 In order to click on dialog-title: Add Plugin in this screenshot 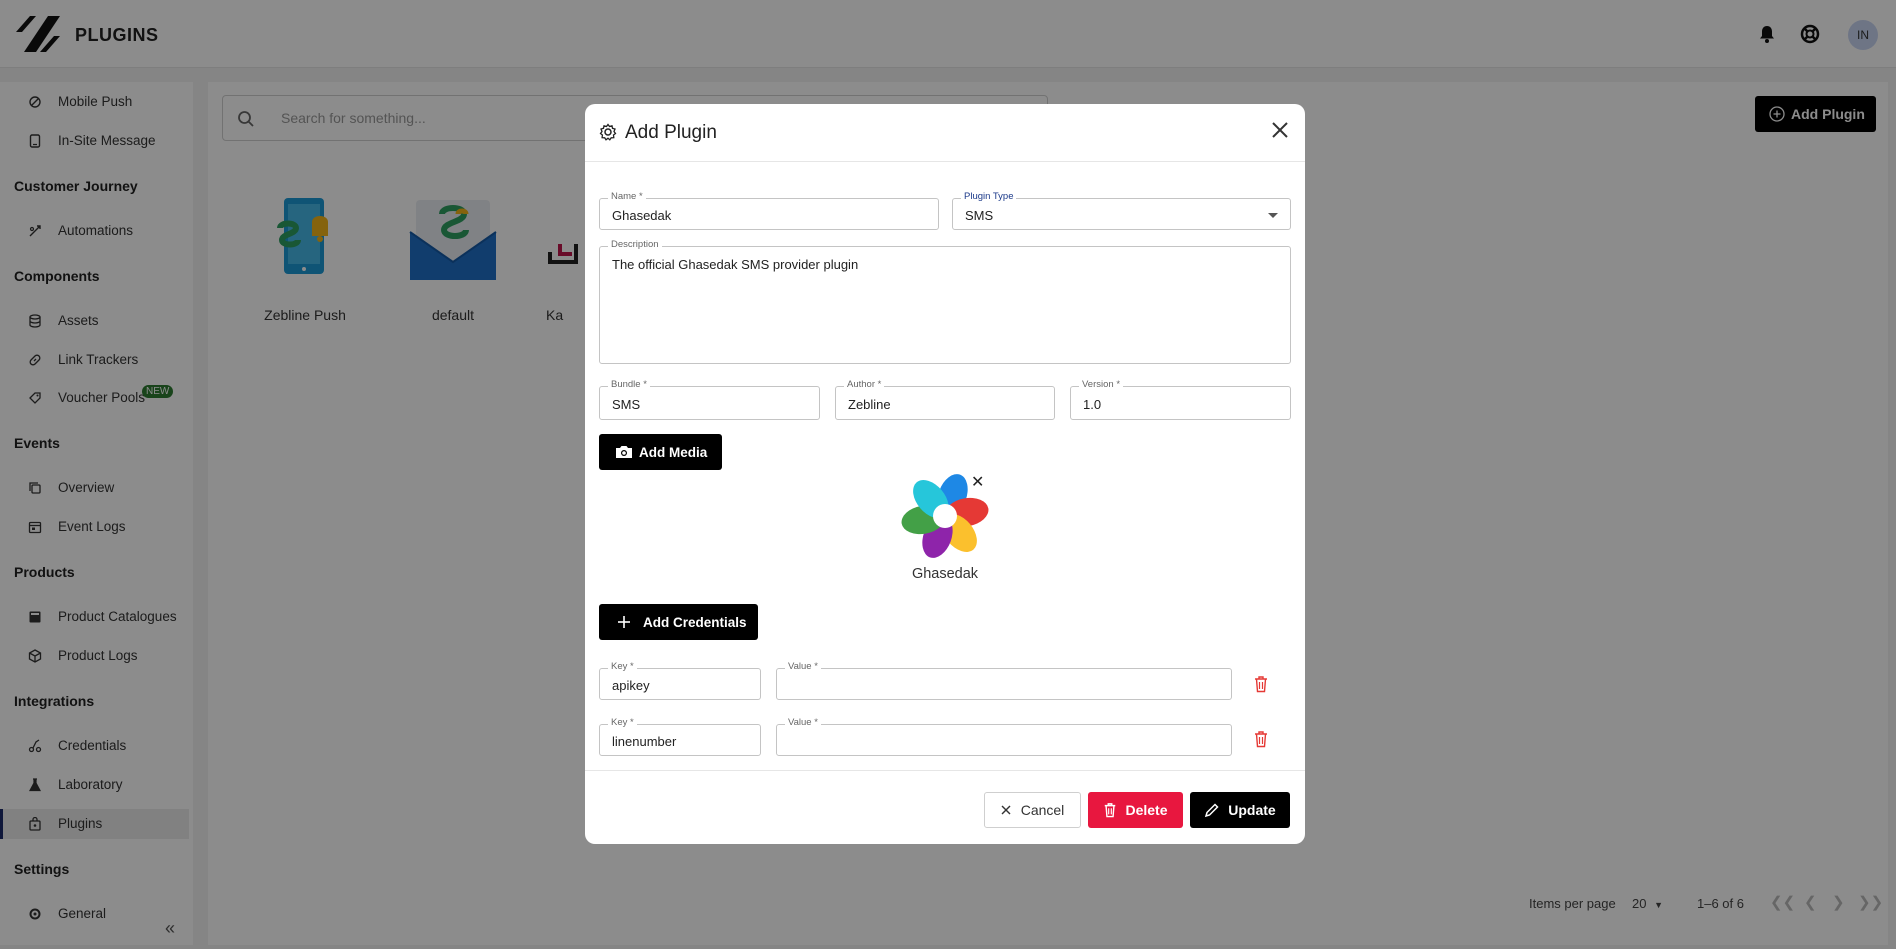, I will do `click(671, 132)`.